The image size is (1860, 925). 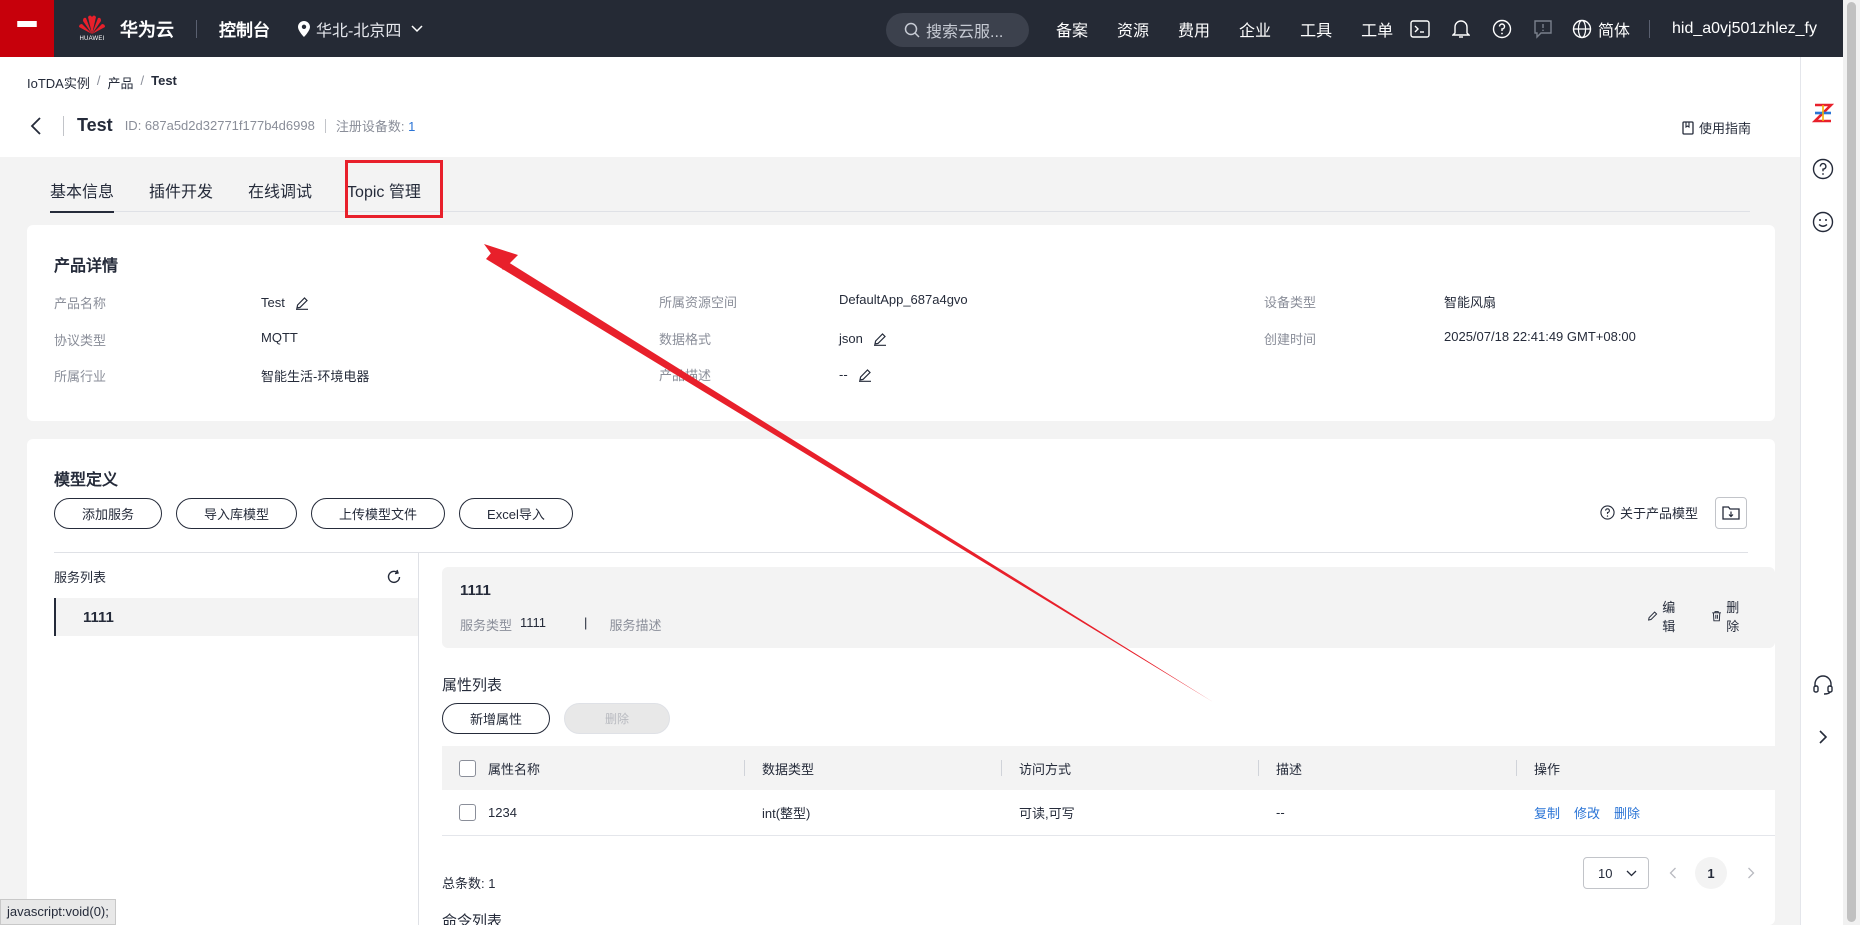 What do you see at coordinates (95, 125) in the screenshot?
I see `page-title: Test` at bounding box center [95, 125].